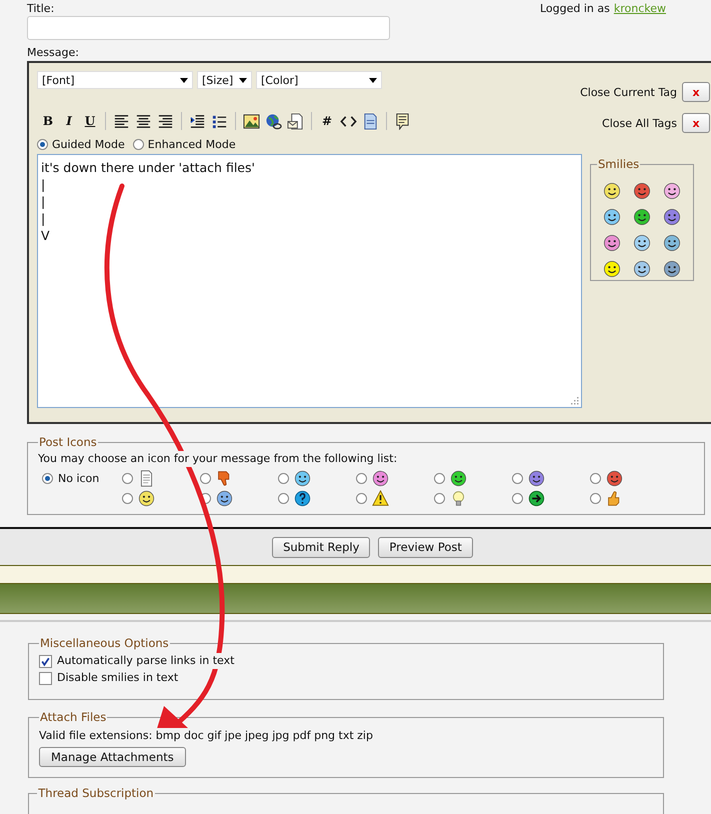 The image size is (711, 814). What do you see at coordinates (115, 80) in the screenshot?
I see `dropdown: [Font]` at bounding box center [115, 80].